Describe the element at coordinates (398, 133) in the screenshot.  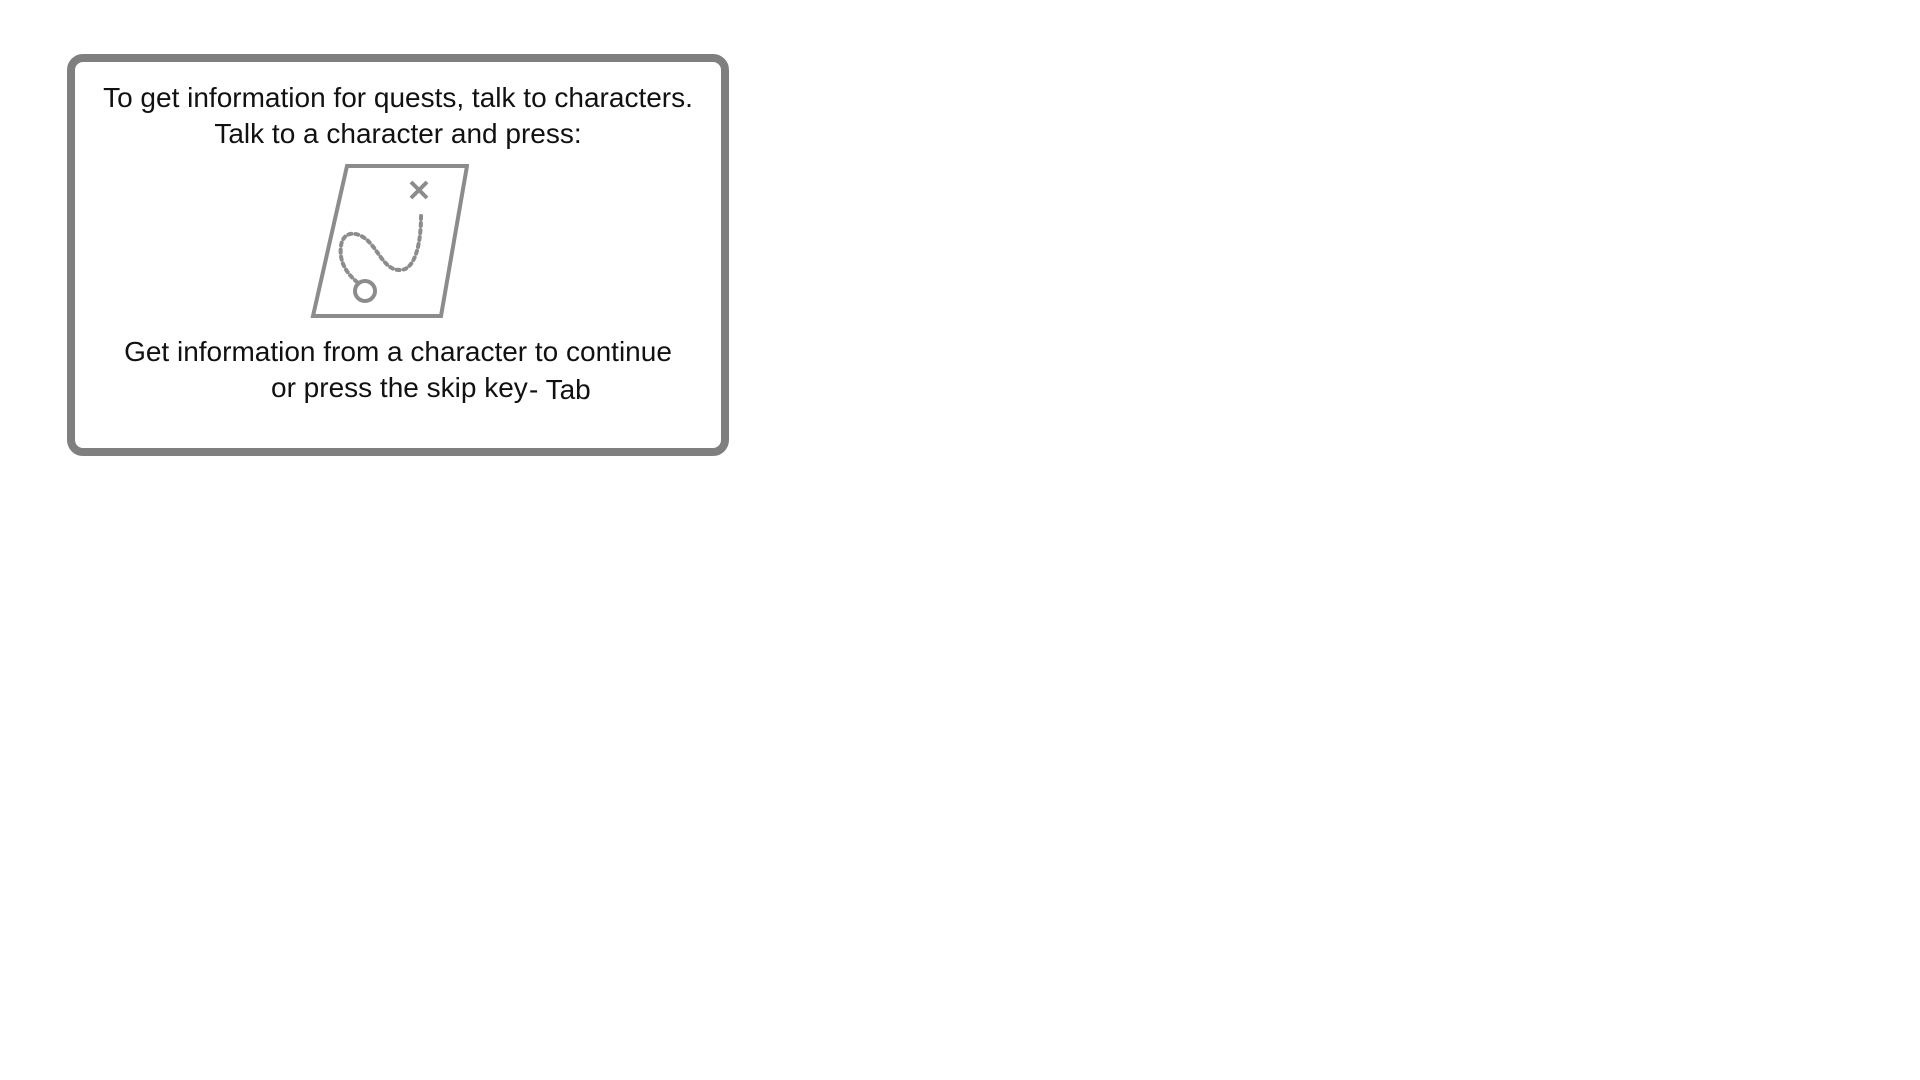
I see `instruction-line-2: Talk to a character and press:` at that location.